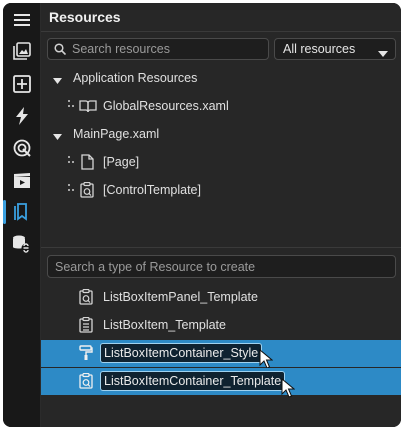 The height and width of the screenshot is (431, 406). I want to click on create-item-listboxitemcontainer-template: ListBoxItemContainer_Template, so click(221, 383).